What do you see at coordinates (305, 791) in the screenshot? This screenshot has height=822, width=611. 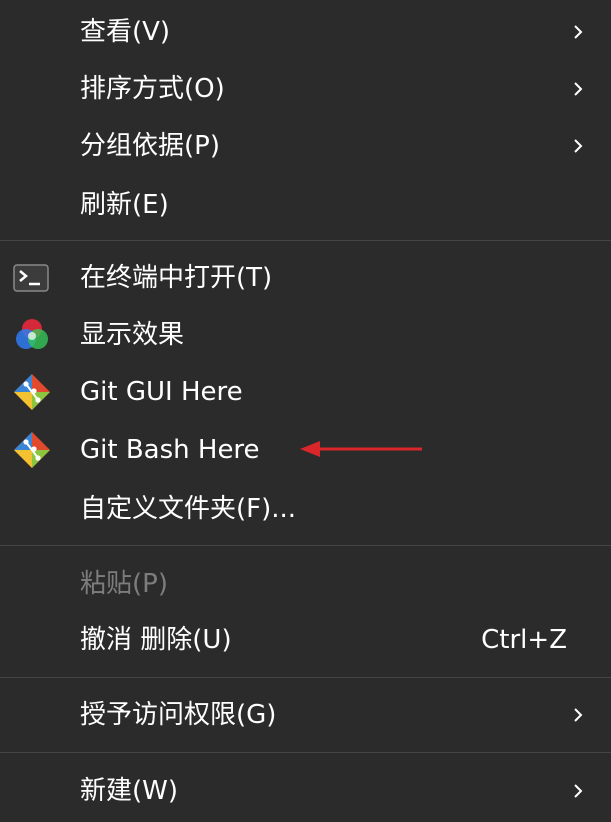 I see `menu-item-new: 新建(W)` at bounding box center [305, 791].